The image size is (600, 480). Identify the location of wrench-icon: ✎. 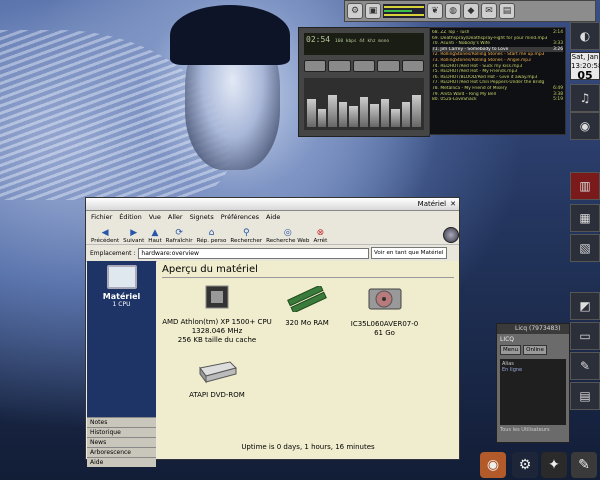
(584, 465).